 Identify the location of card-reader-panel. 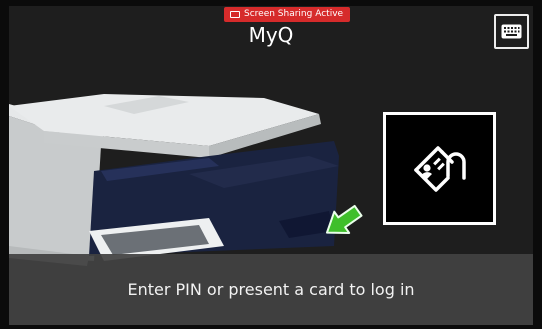
(439, 168).